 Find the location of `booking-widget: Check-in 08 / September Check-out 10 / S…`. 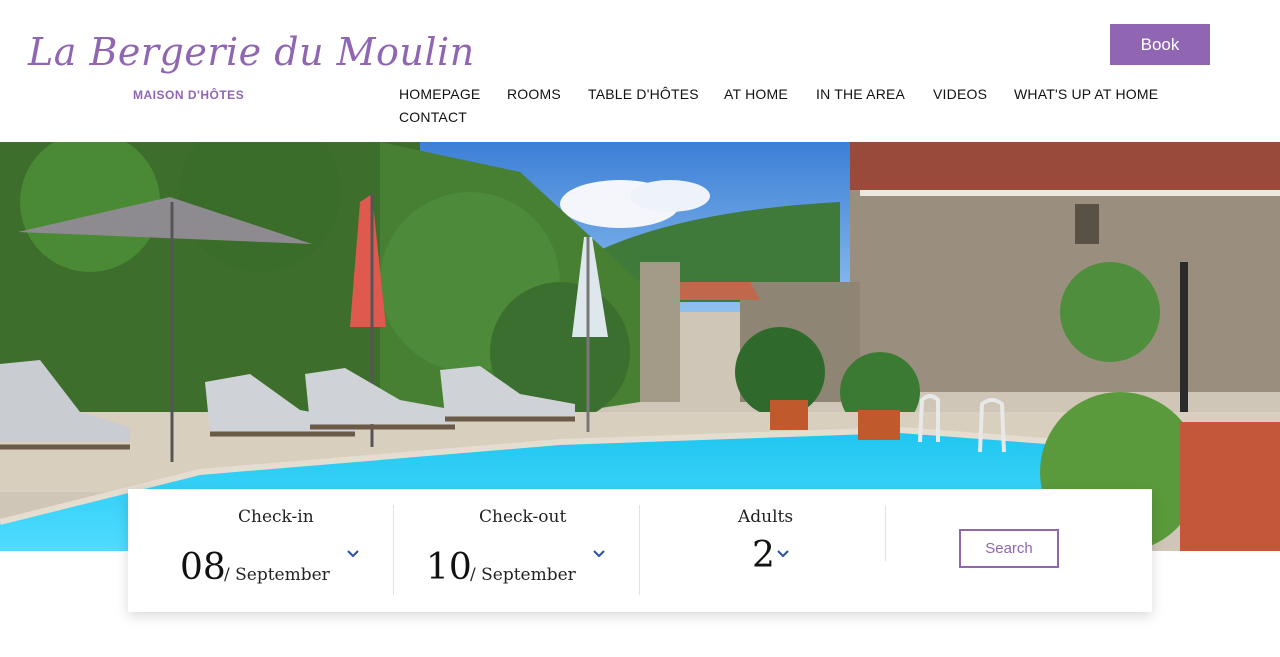

booking-widget: Check-in 08 / September Check-out 10 / S… is located at coordinates (640, 550).